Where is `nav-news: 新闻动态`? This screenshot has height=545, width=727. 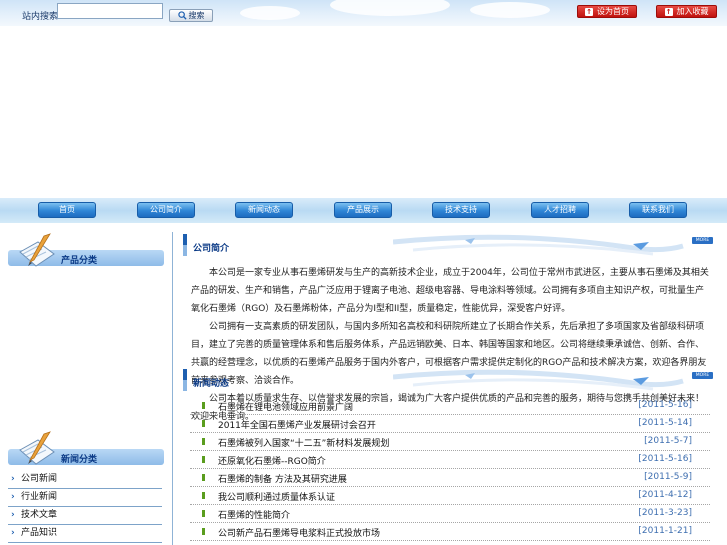 nav-news: 新闻动态 is located at coordinates (264, 210).